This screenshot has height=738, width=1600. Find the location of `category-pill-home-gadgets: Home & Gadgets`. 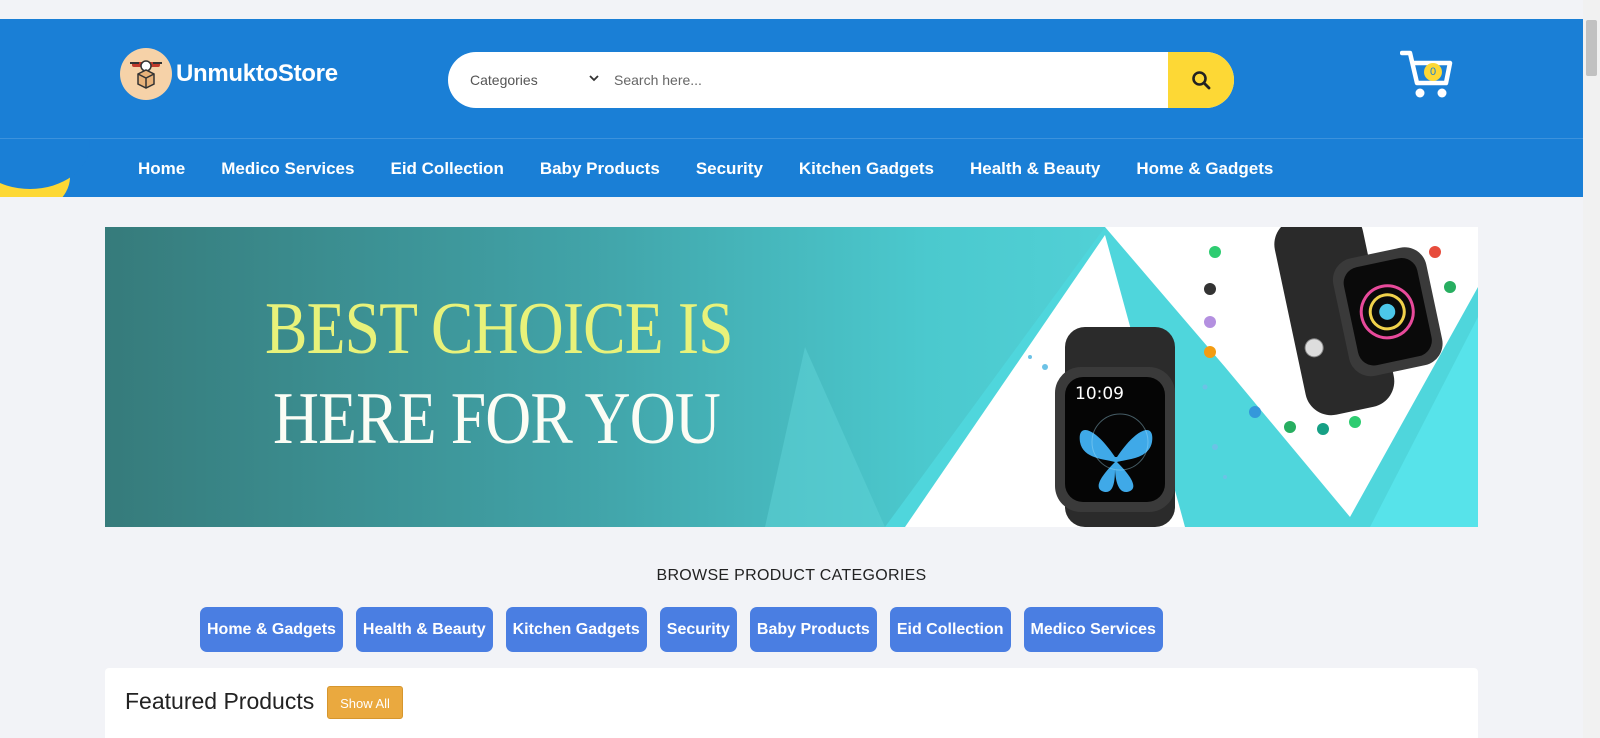

category-pill-home-gadgets: Home & Gadgets is located at coordinates (271, 629).